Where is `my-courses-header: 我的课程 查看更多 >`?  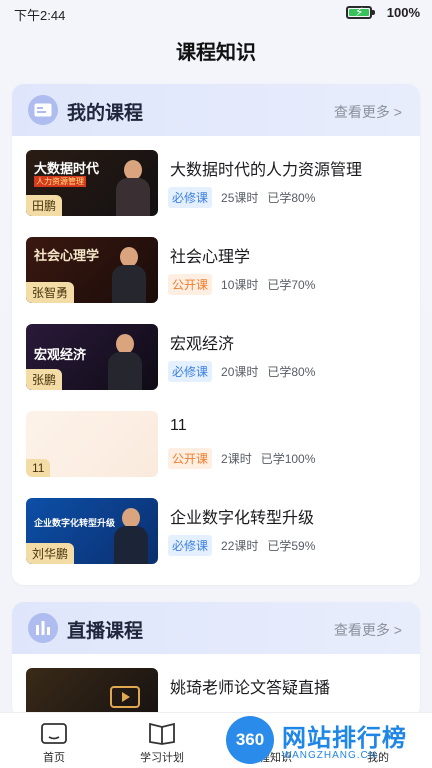
my-courses-header: 我的课程 查看更多 > is located at coordinates (216, 110).